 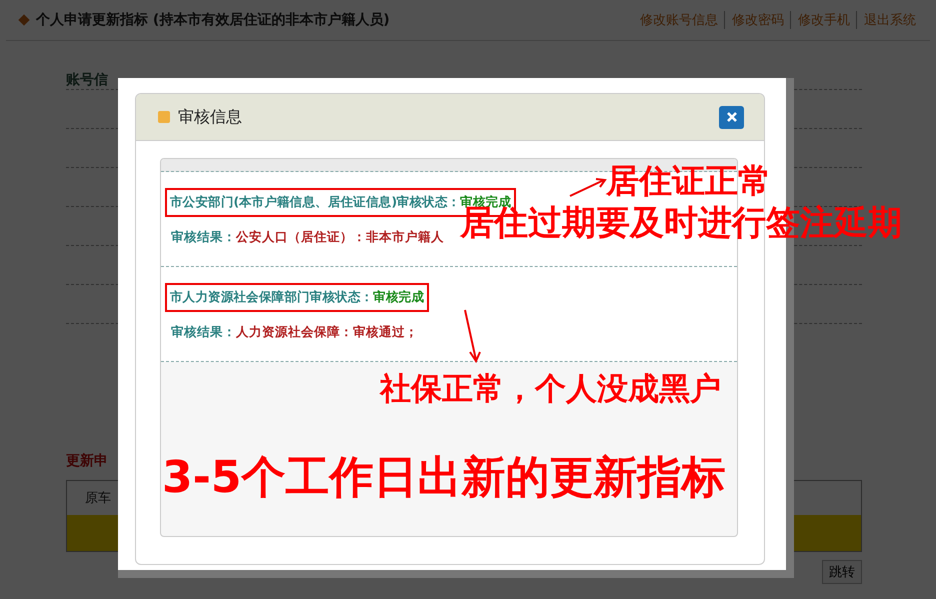 What do you see at coordinates (272, 296) in the screenshot?
I see `department-label: 市人力资源社会保障部门审核状态：` at bounding box center [272, 296].